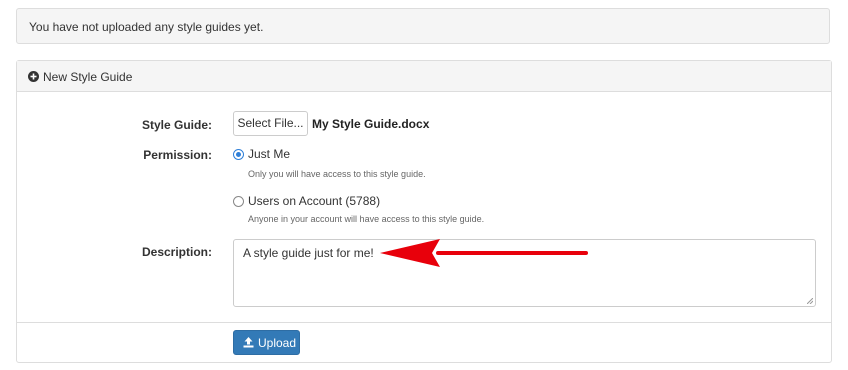 The image size is (848, 370). I want to click on panel-footer-divider, so click(424, 322).